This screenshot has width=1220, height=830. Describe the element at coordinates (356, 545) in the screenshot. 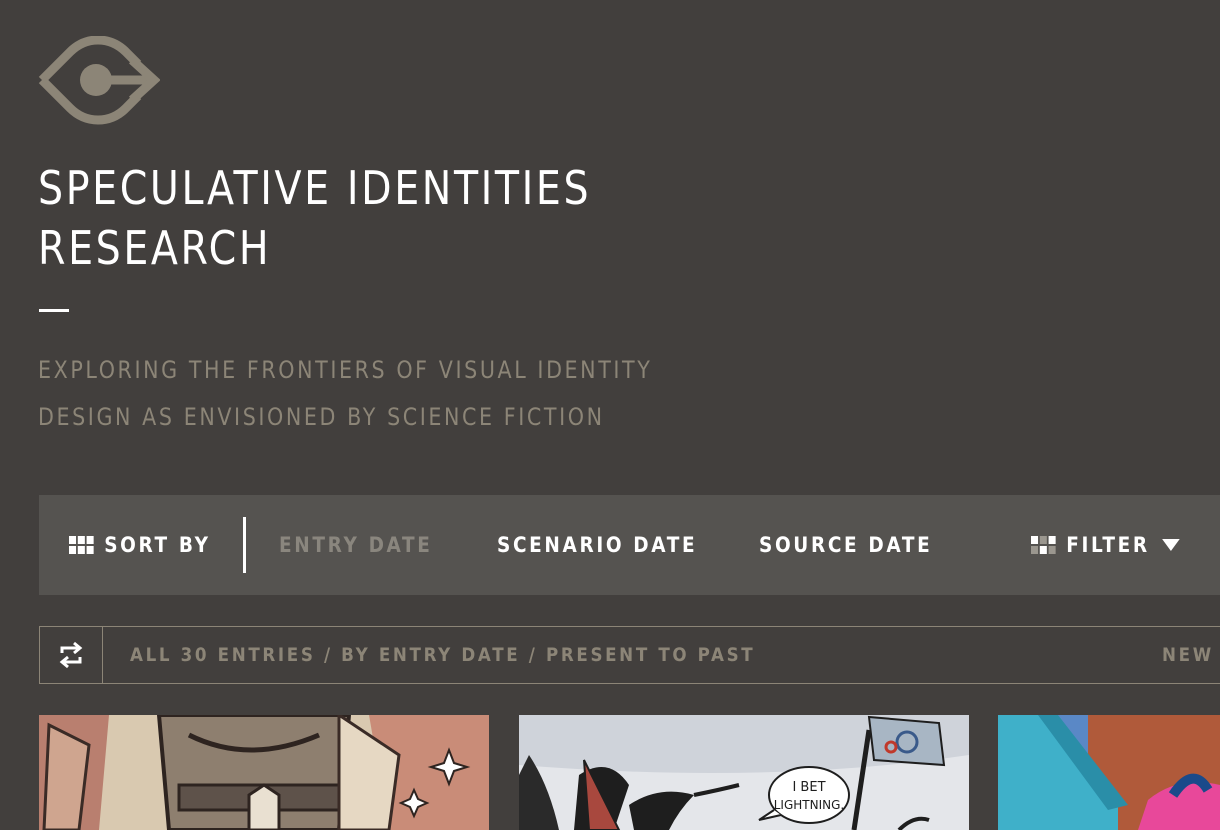

I see `sort-option-entry-date: ENTRY DATE` at that location.